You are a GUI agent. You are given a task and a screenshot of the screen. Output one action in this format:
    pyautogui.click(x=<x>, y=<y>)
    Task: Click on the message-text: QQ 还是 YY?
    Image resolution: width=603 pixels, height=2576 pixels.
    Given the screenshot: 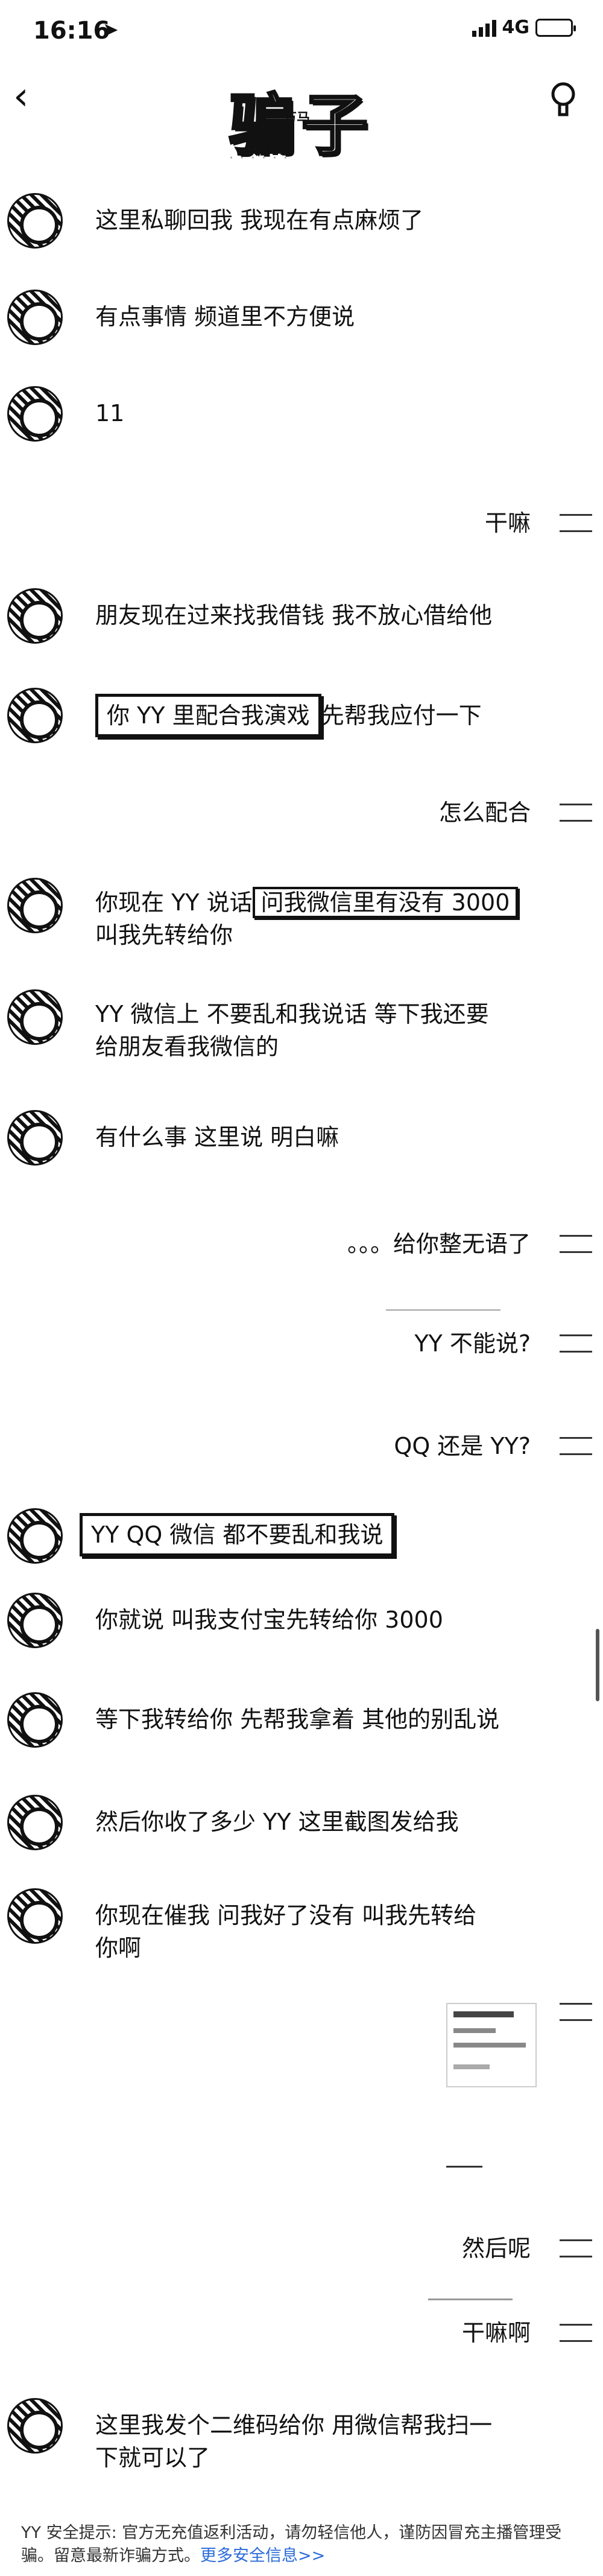 What is the action you would take?
    pyautogui.click(x=462, y=1446)
    